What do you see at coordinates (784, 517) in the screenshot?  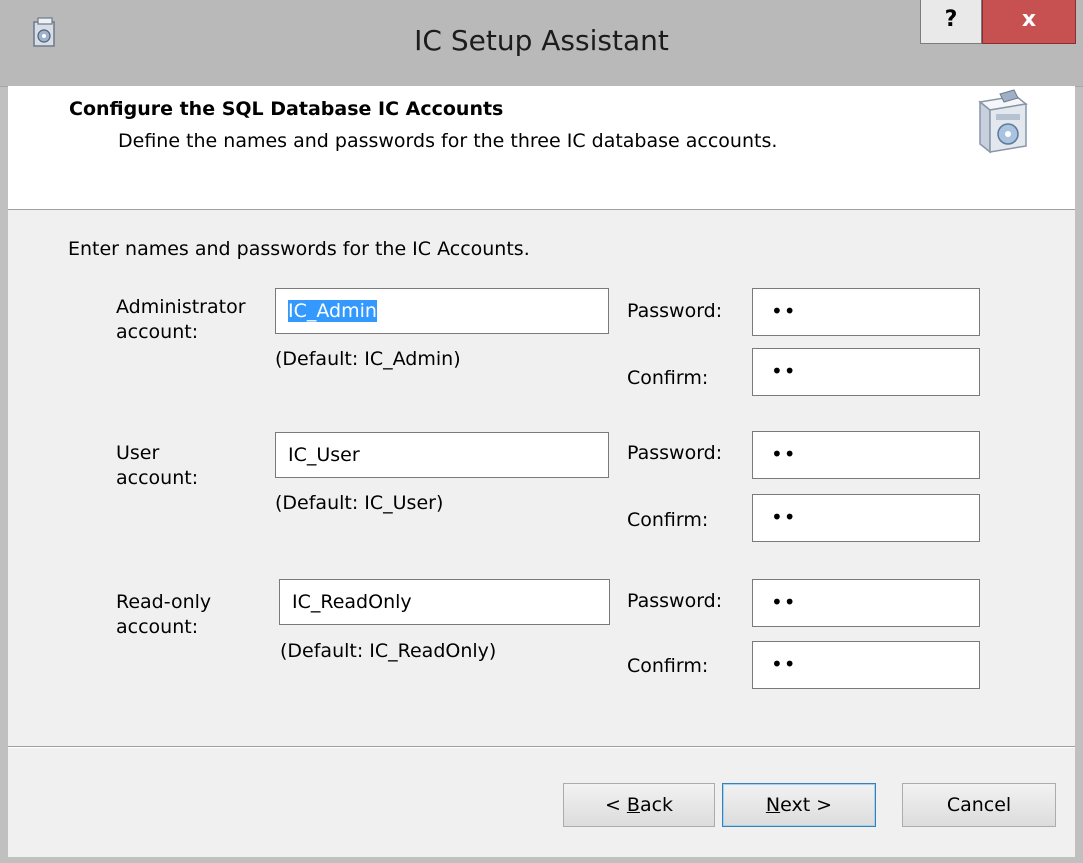 I see `user-confirm-mask: ••` at bounding box center [784, 517].